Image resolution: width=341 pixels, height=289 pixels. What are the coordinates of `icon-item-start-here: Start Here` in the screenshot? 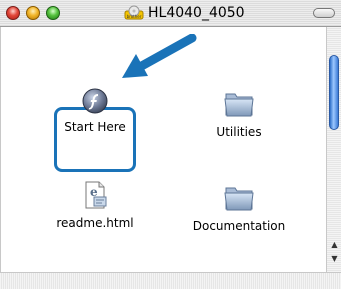 It's located at (95, 111).